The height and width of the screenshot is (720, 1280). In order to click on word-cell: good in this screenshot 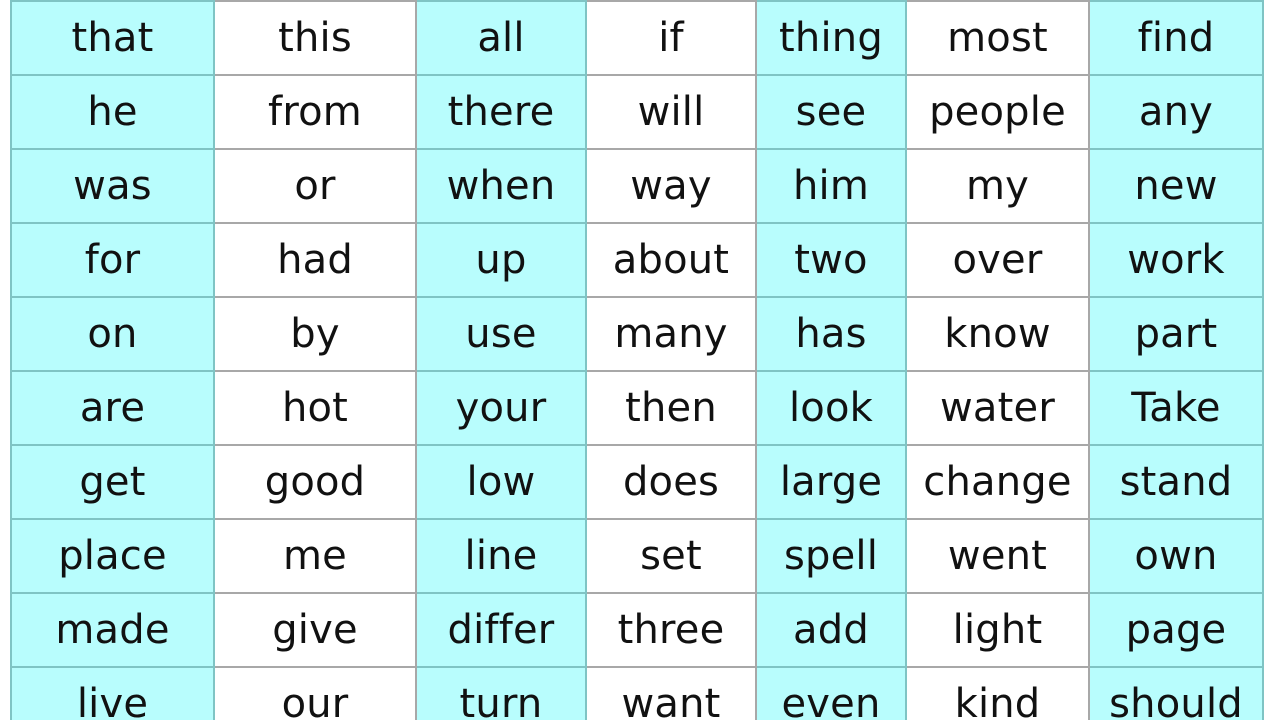, I will do `click(315, 482)`.